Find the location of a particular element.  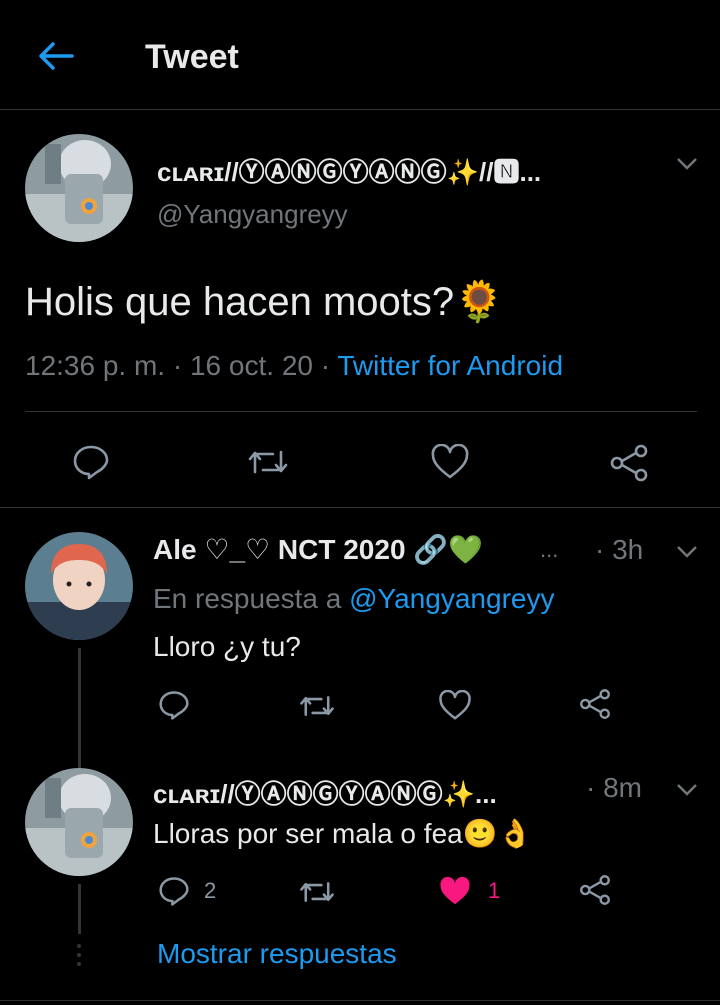

reply-time: · 8m is located at coordinates (614, 787).